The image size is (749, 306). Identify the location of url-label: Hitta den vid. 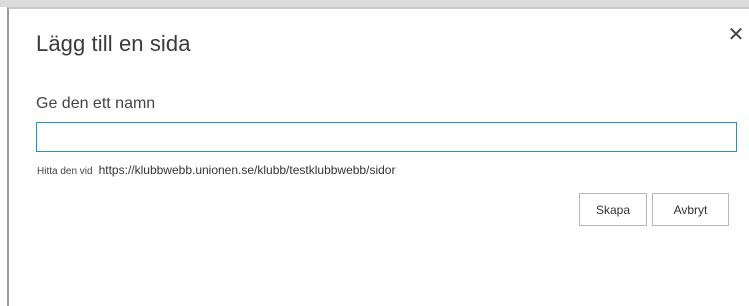
(65, 171).